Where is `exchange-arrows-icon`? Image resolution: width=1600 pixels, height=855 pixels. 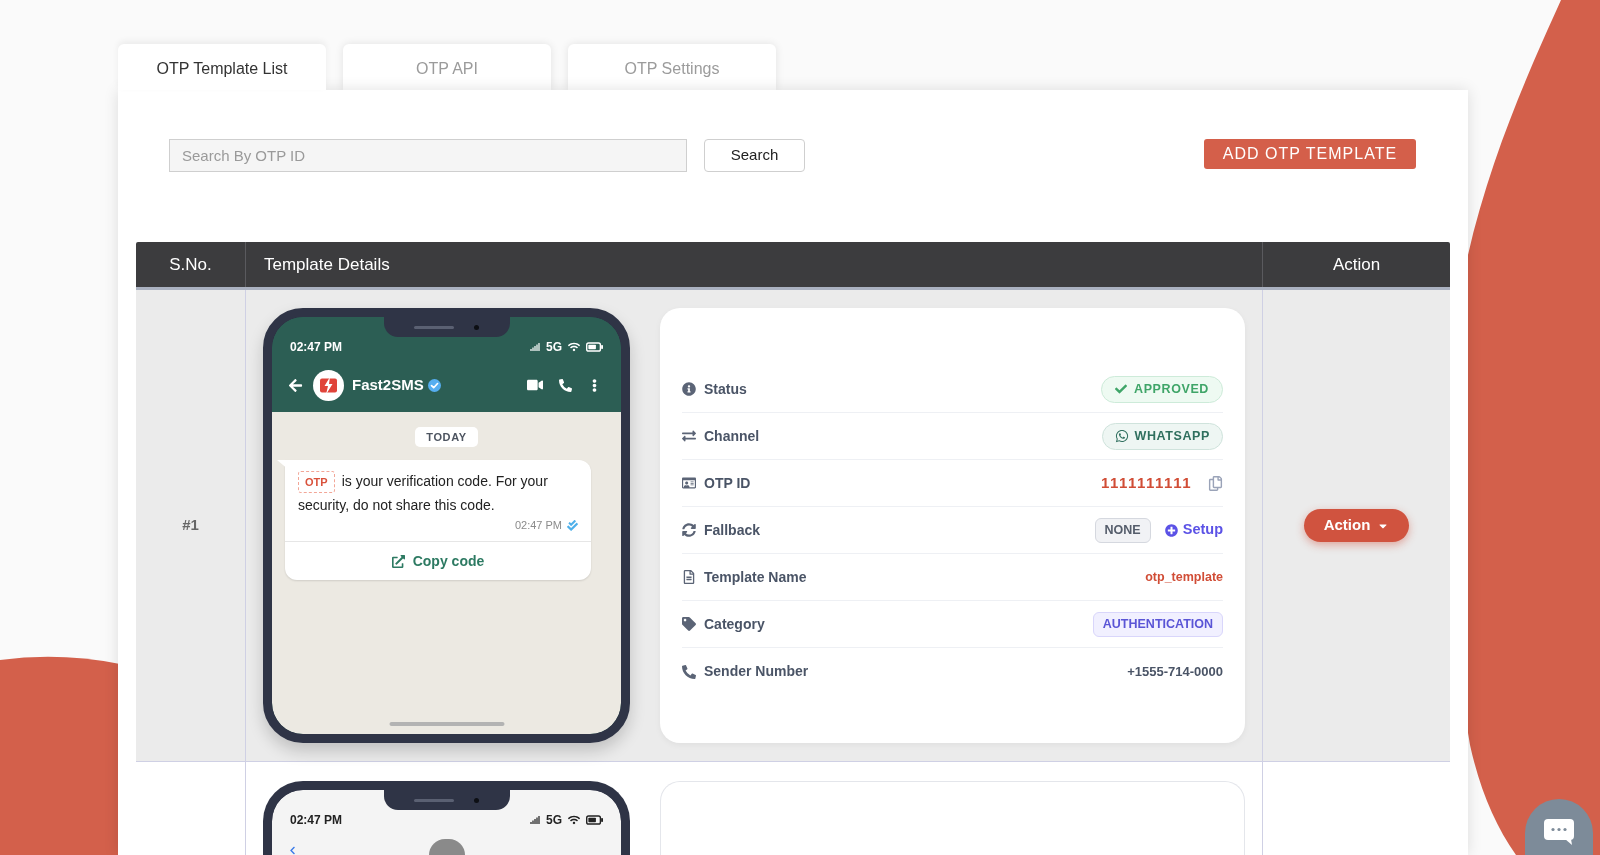 exchange-arrows-icon is located at coordinates (689, 436).